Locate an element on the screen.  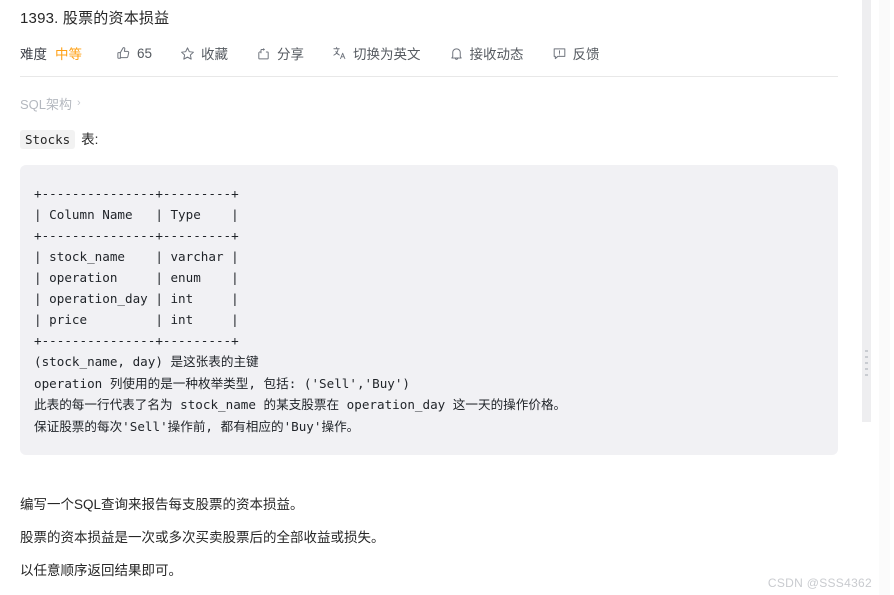
page-title: 1393. 股票的资本损益 is located at coordinates (95, 18).